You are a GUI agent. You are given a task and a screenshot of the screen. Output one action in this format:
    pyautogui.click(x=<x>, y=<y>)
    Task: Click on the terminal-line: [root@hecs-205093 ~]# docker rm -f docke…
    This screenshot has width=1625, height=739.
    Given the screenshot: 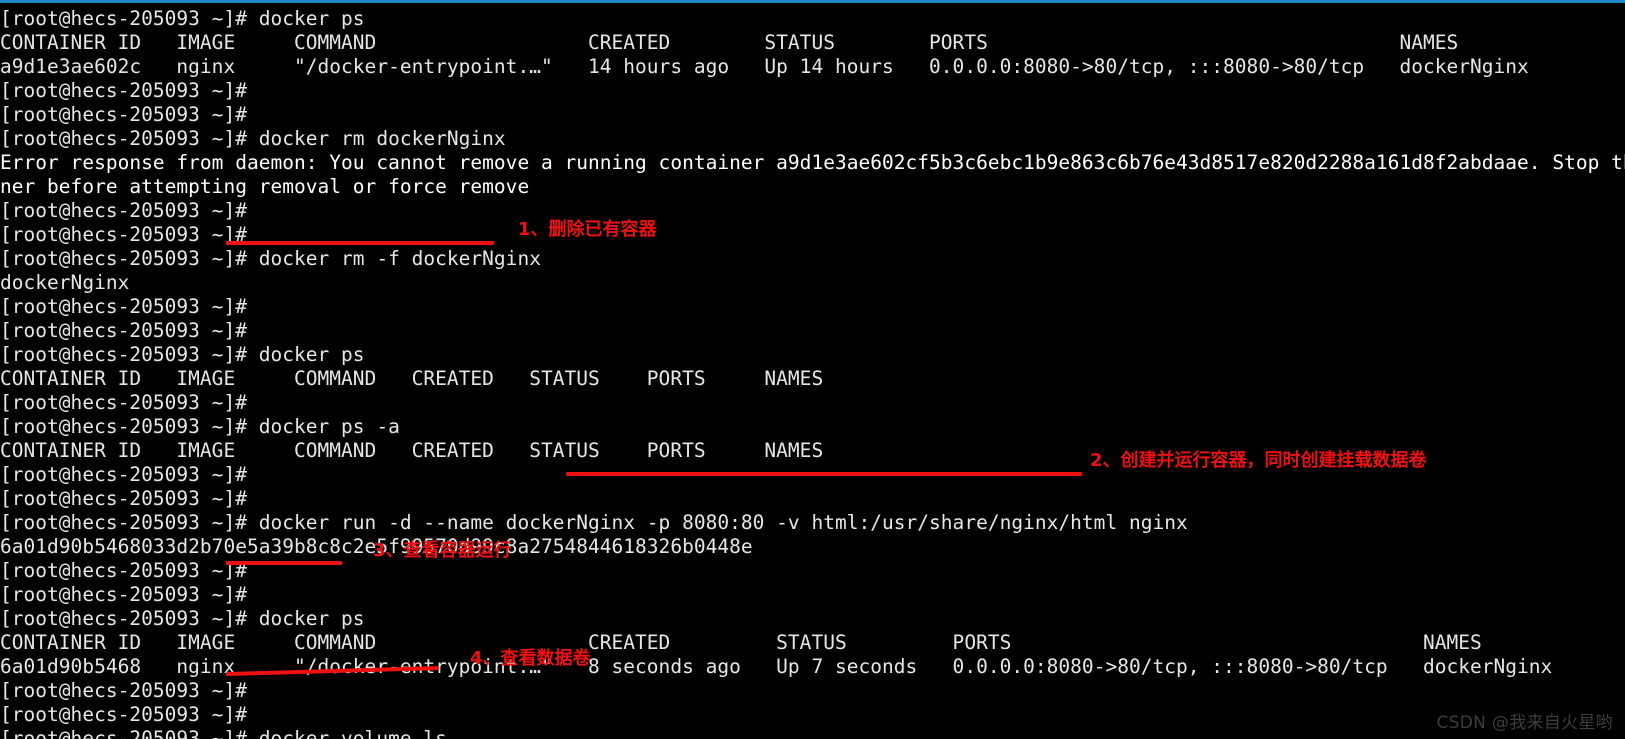 What is the action you would take?
    pyautogui.click(x=270, y=258)
    